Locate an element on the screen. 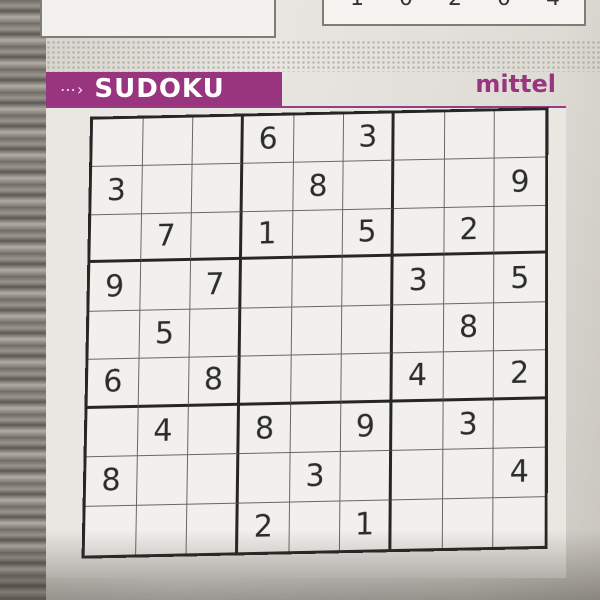 Image resolution: width=600 pixels, height=600 pixels. difficulty-label: mittel is located at coordinates (515, 84).